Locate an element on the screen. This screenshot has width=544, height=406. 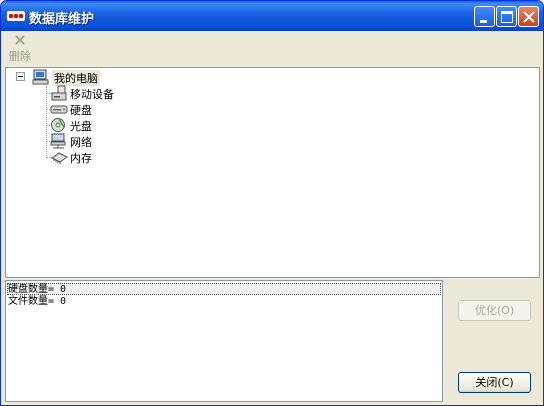
tree-collapse-toggle is located at coordinates (20, 76).